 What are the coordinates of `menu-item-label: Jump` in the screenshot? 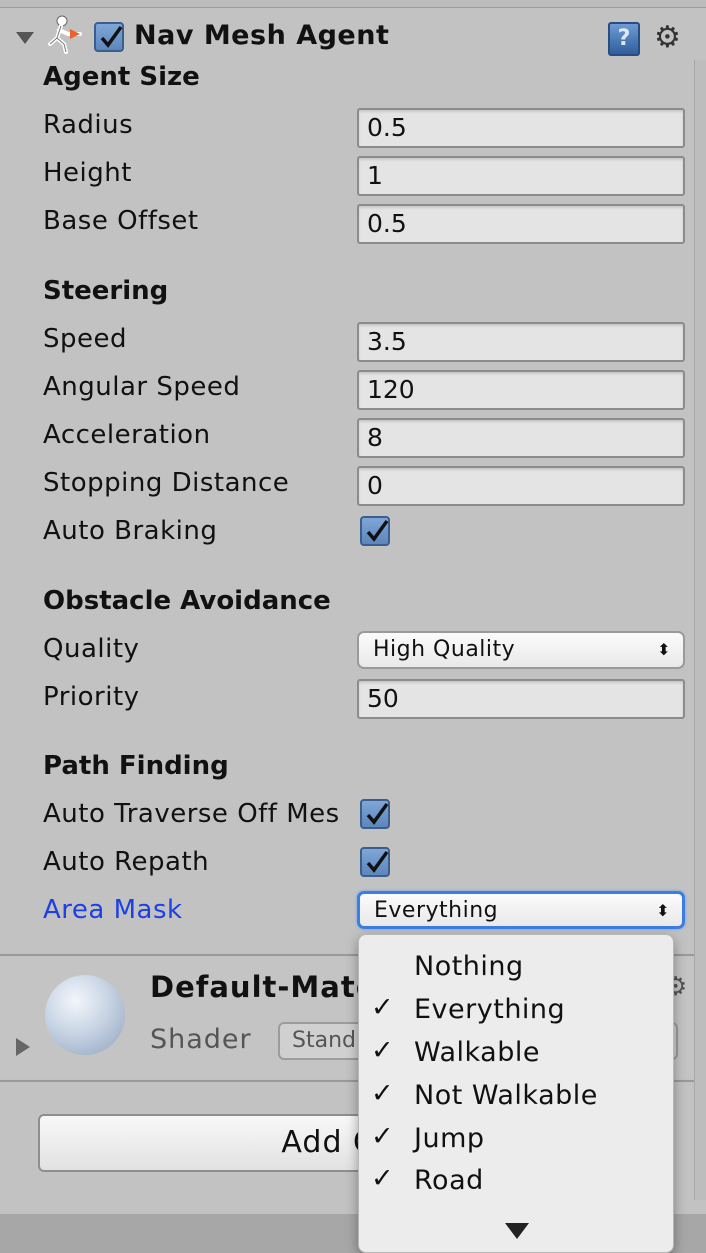 It's located at (449, 1138).